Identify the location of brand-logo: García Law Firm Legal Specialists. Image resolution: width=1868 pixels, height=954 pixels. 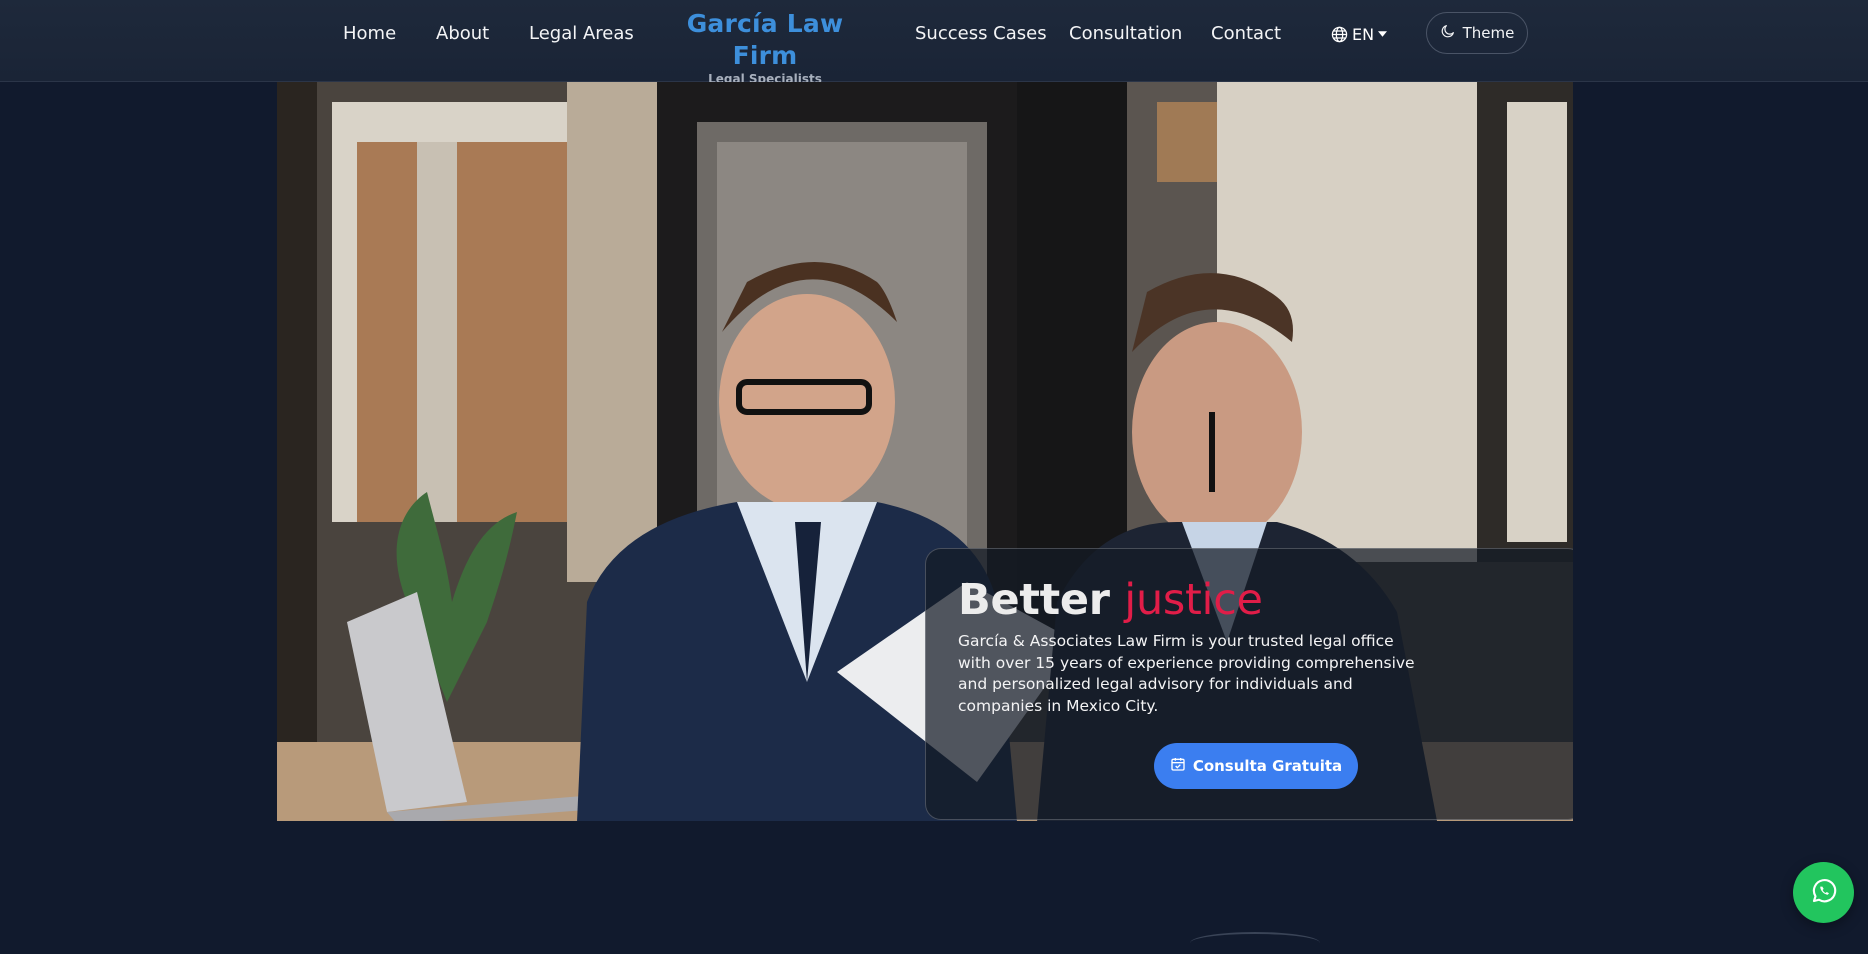
(765, 47).